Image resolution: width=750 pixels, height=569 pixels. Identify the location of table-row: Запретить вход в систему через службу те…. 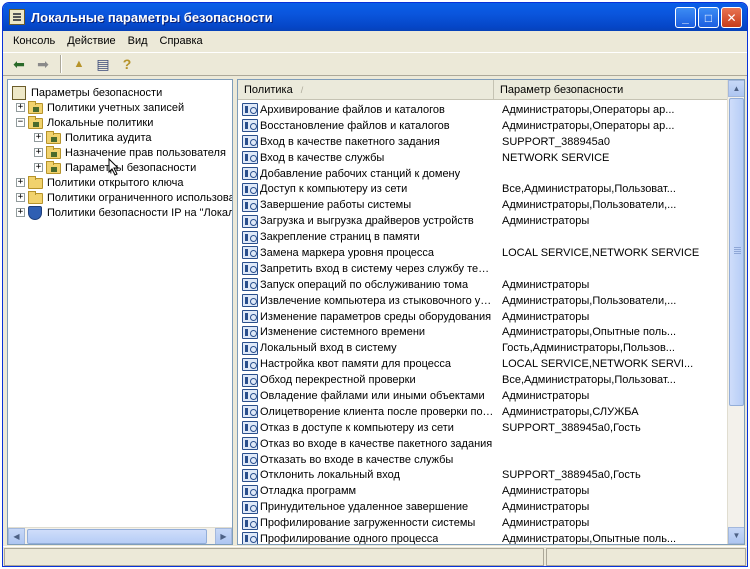
(483, 269).